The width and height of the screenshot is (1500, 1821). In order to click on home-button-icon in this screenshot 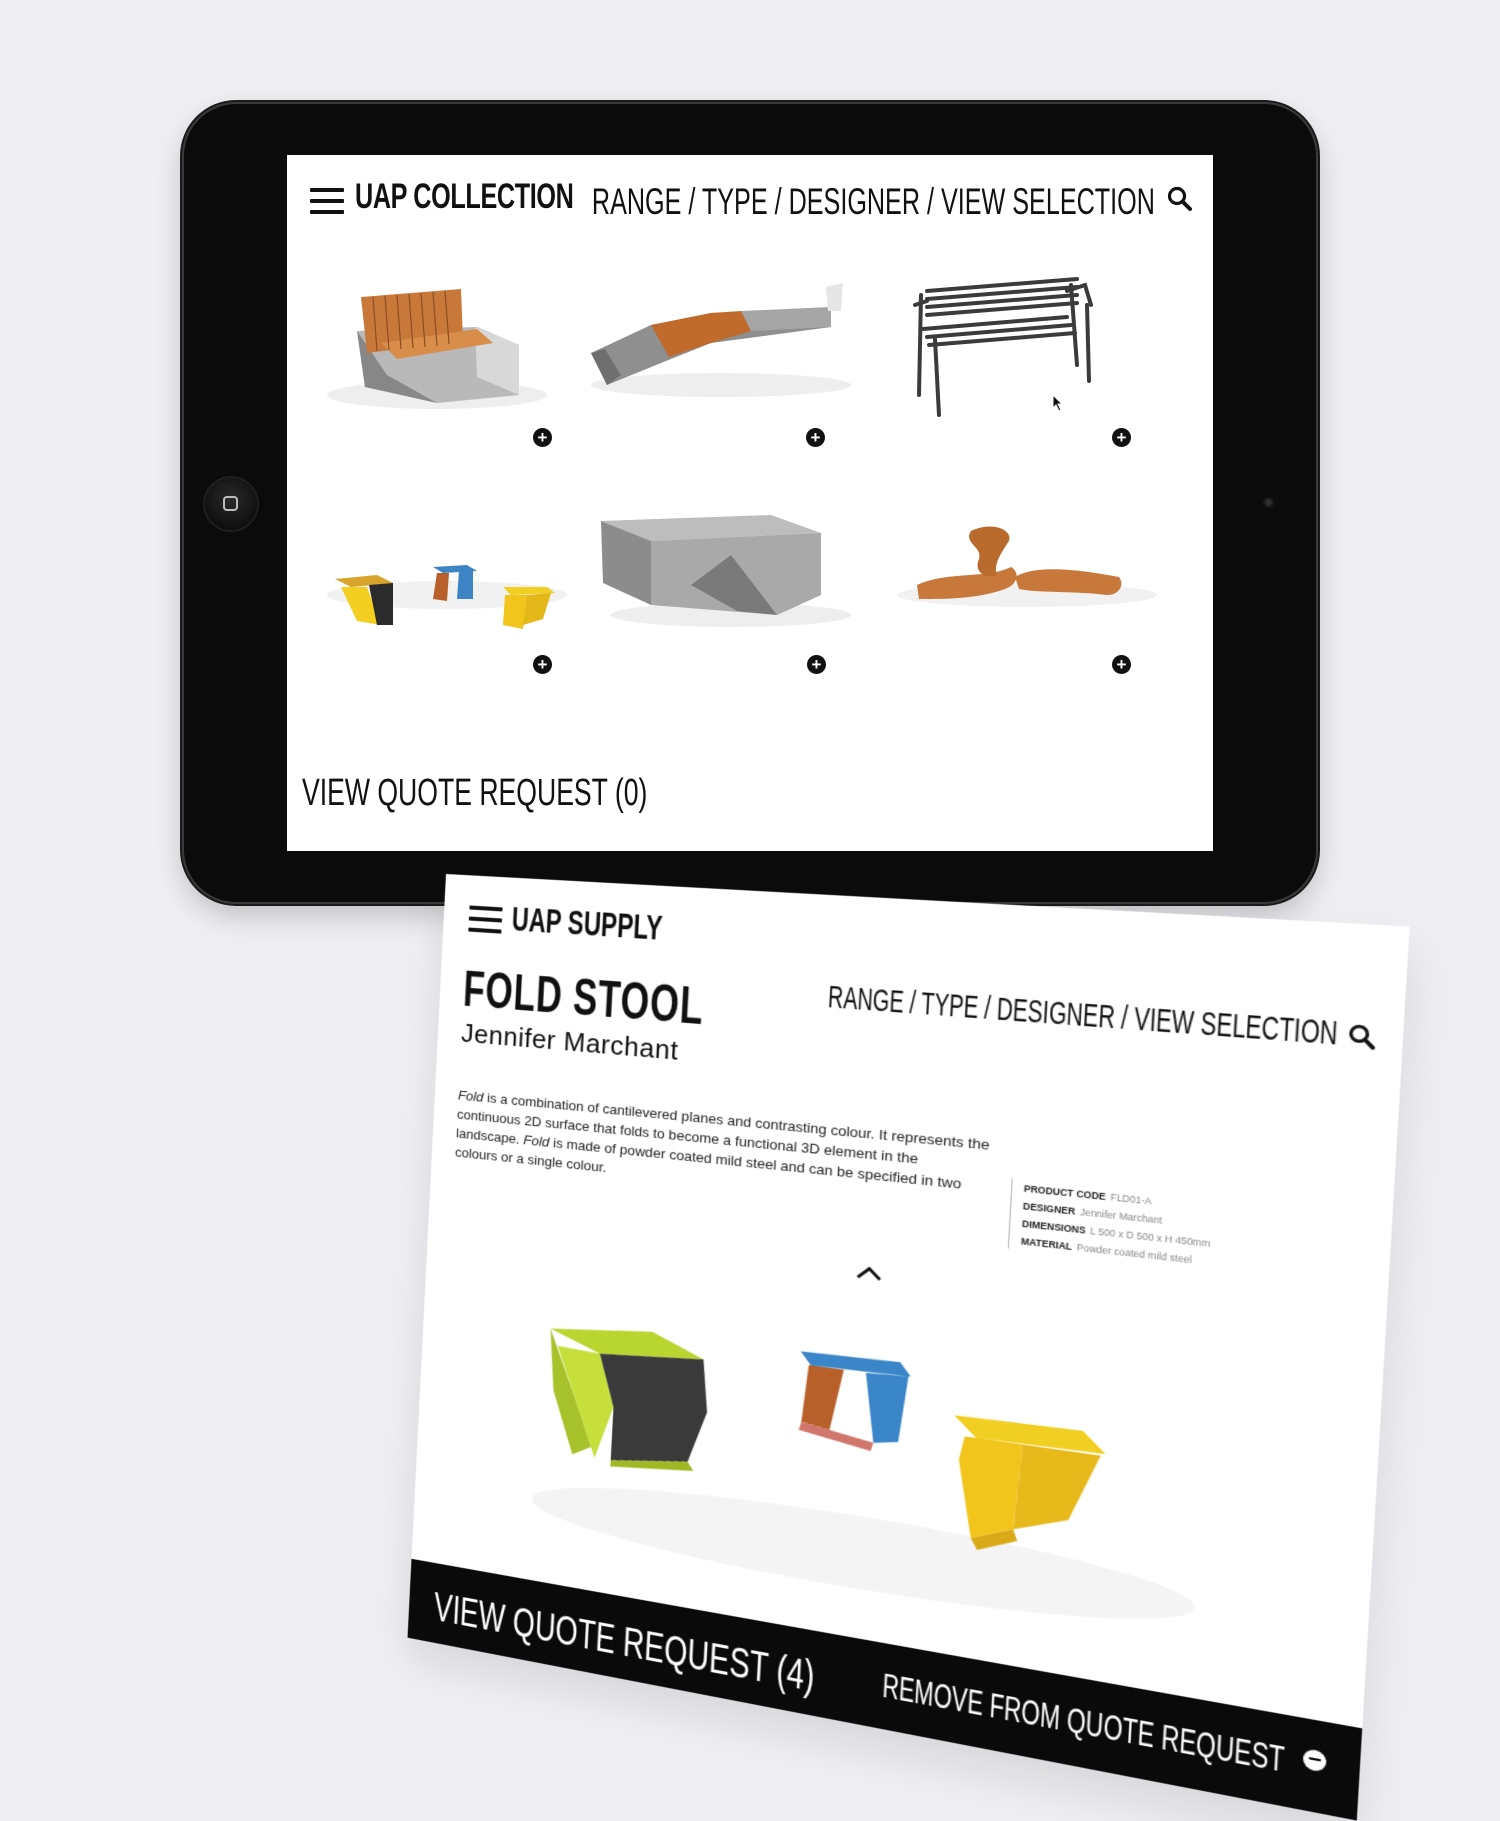, I will do `click(231, 504)`.